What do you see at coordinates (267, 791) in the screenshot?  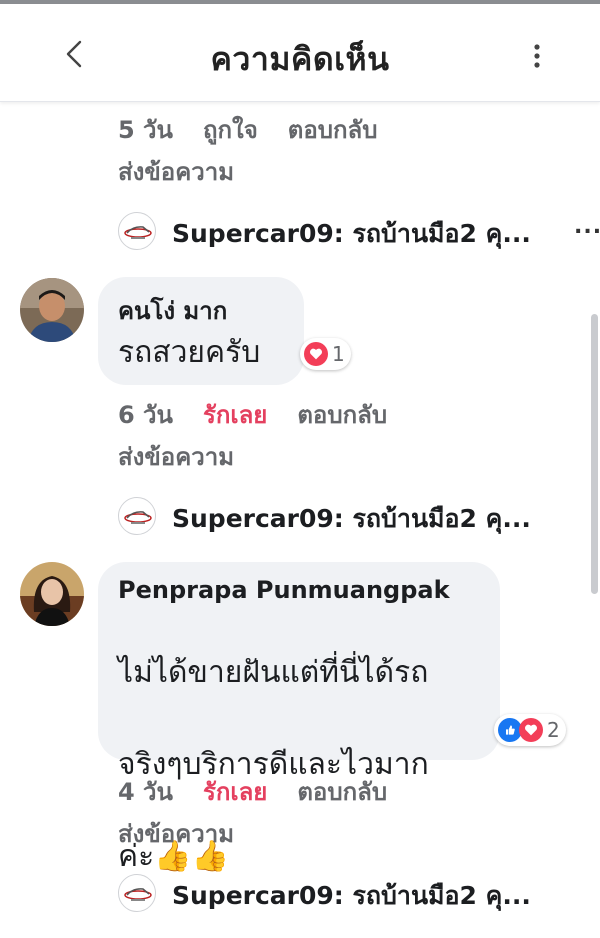 I see `comment-actions: 4 วัน รักเลย ตอบกลับ` at bounding box center [267, 791].